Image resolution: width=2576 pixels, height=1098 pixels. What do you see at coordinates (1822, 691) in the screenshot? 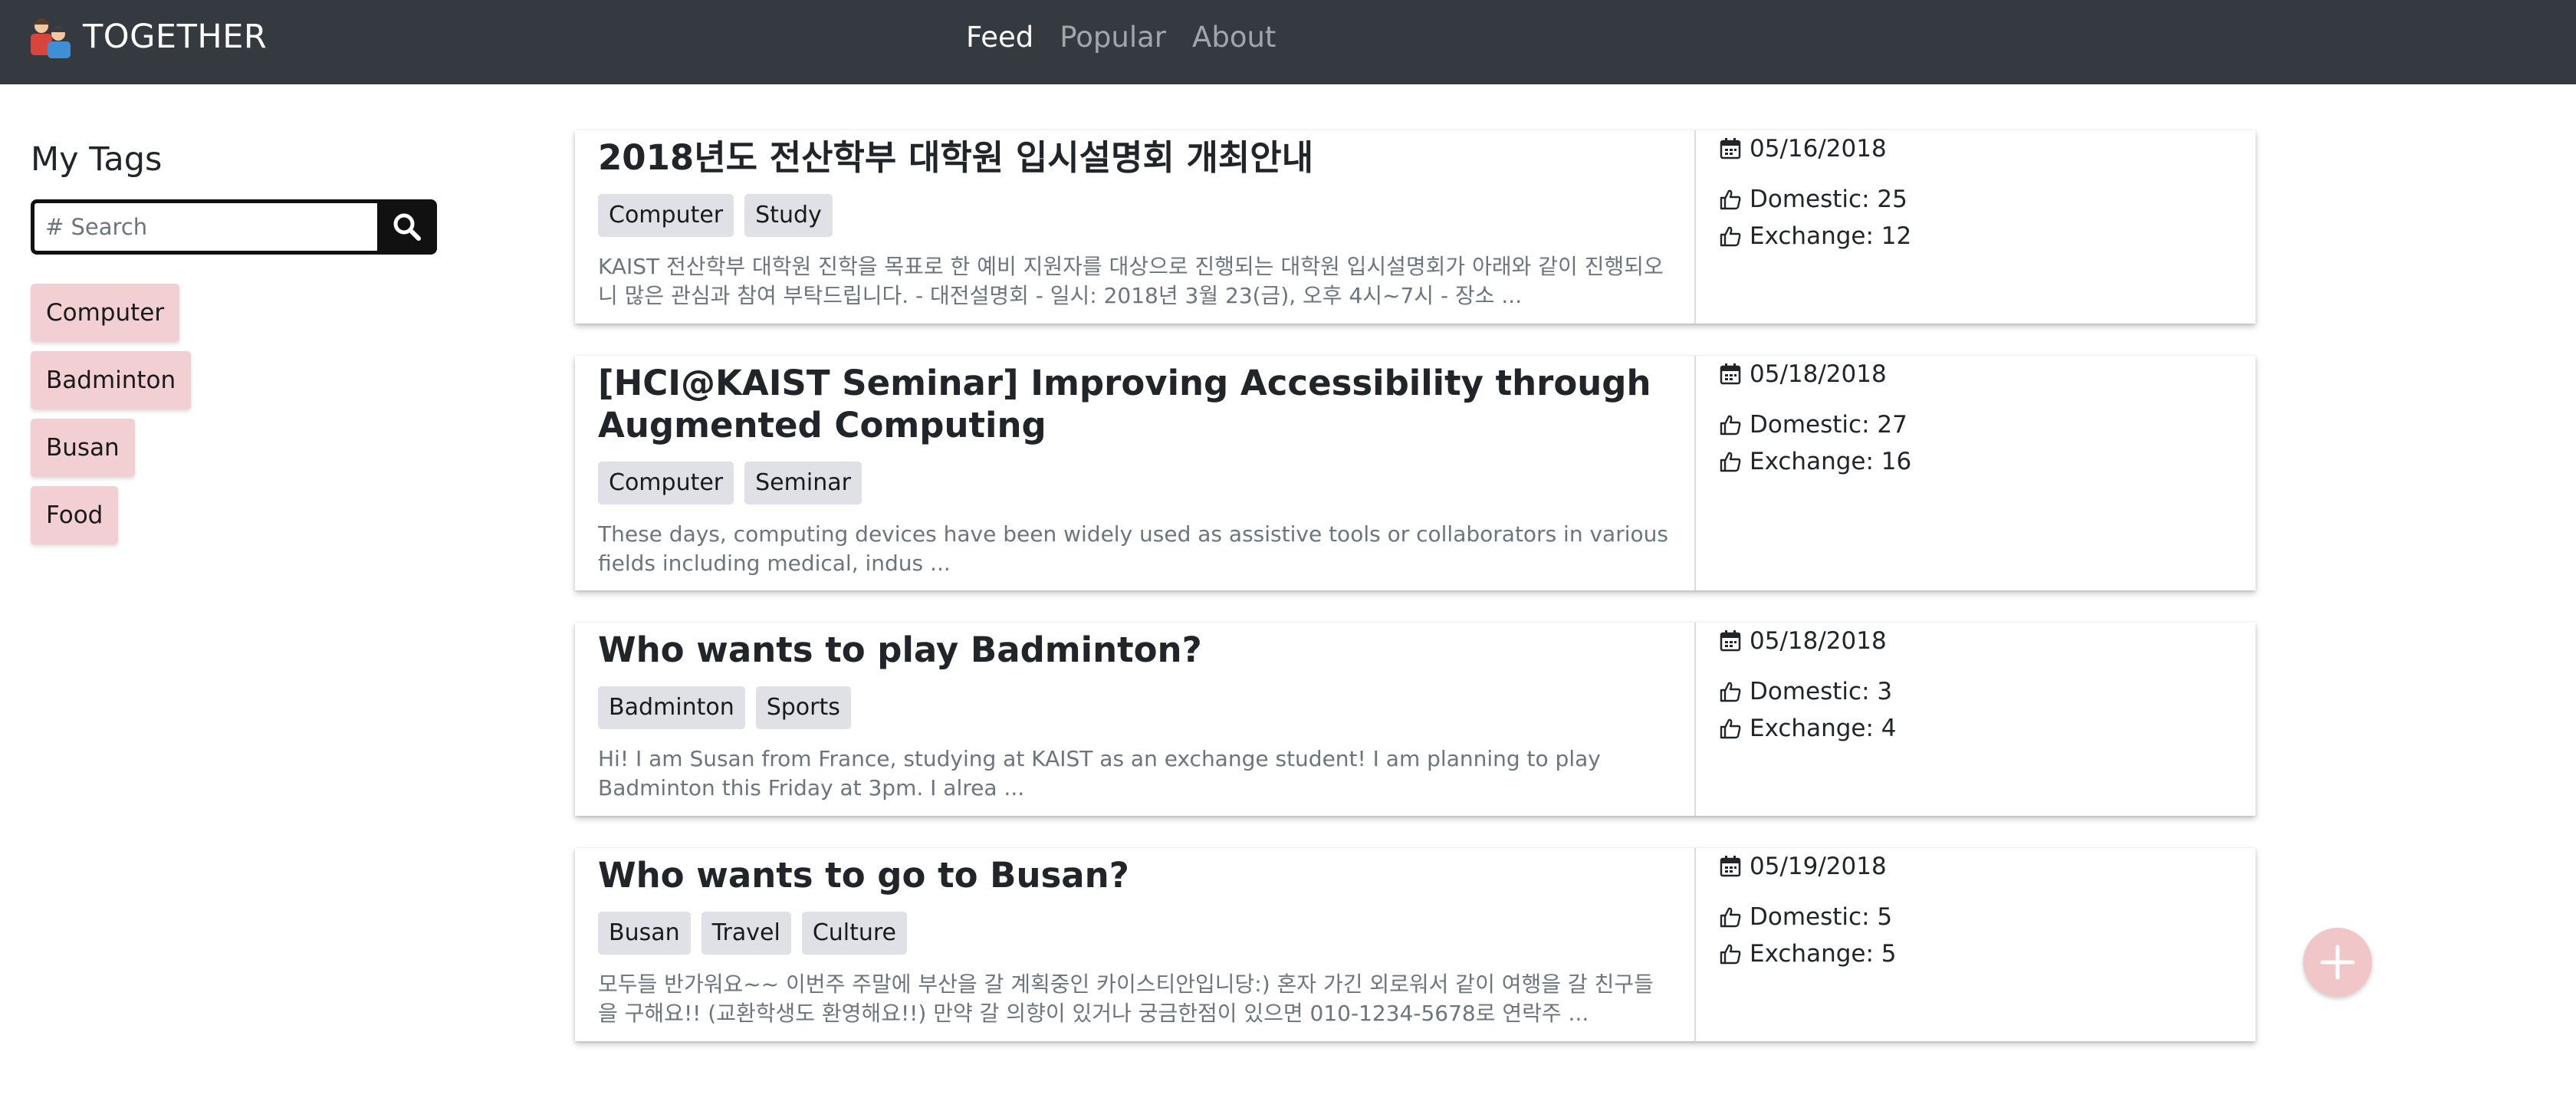
I see `domestic-count: Domestic: 3` at bounding box center [1822, 691].